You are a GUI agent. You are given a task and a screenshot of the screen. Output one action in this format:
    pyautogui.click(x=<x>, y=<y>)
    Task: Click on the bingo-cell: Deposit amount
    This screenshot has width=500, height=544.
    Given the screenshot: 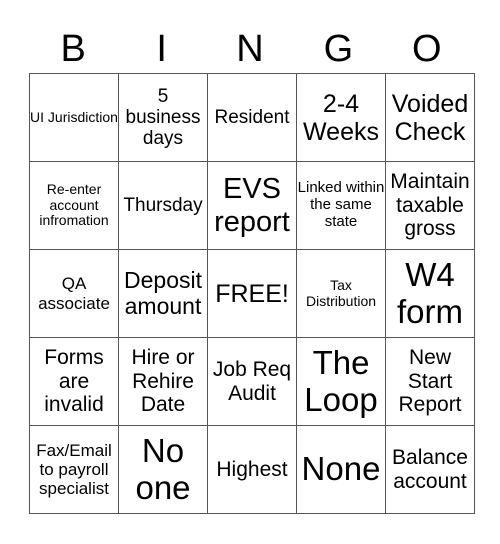 What is the action you would take?
    pyautogui.click(x=163, y=293)
    